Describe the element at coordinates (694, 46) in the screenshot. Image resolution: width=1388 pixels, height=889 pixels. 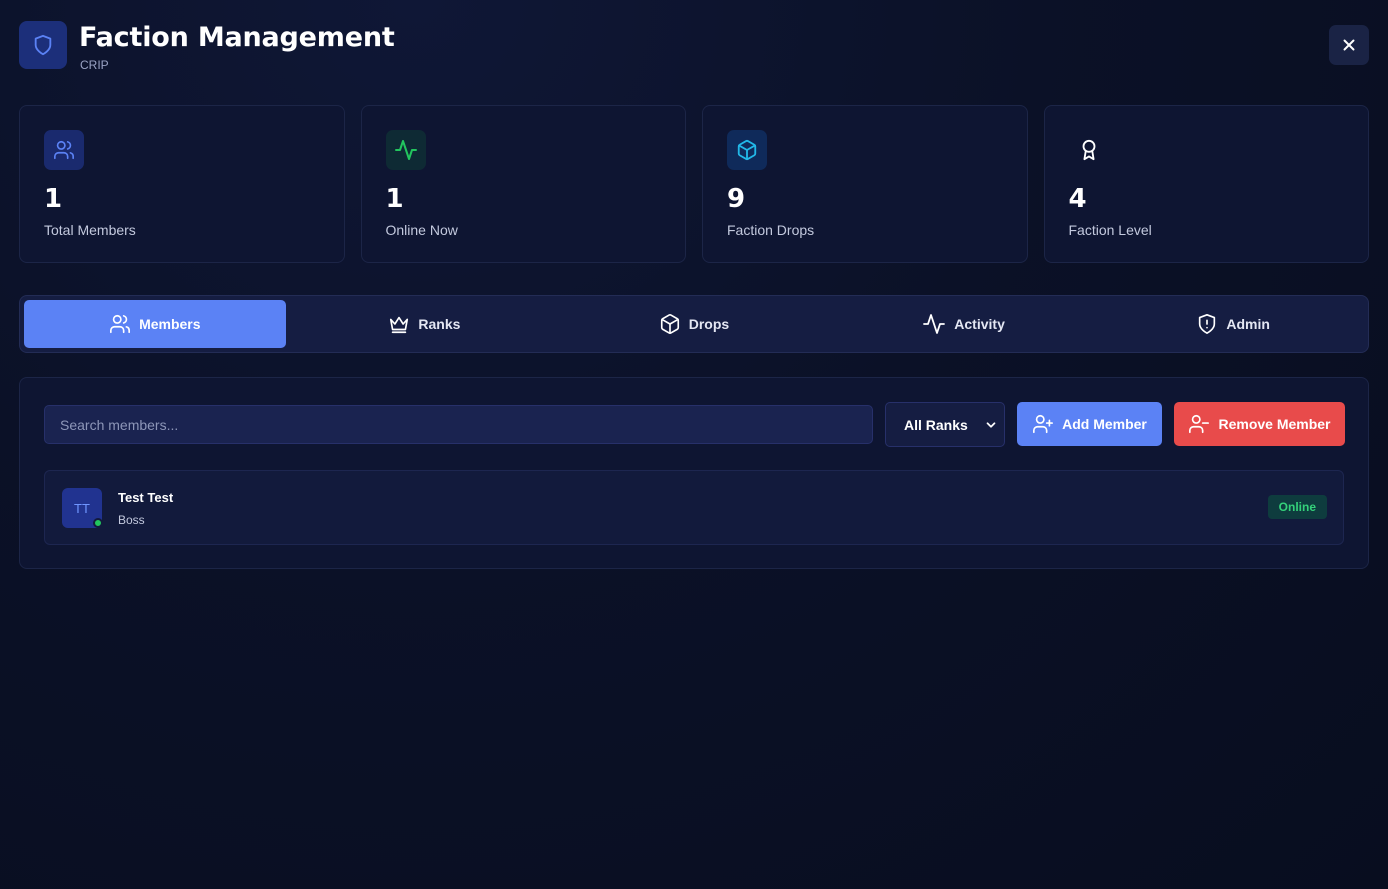
I see `header: Faction Management CRIP` at that location.